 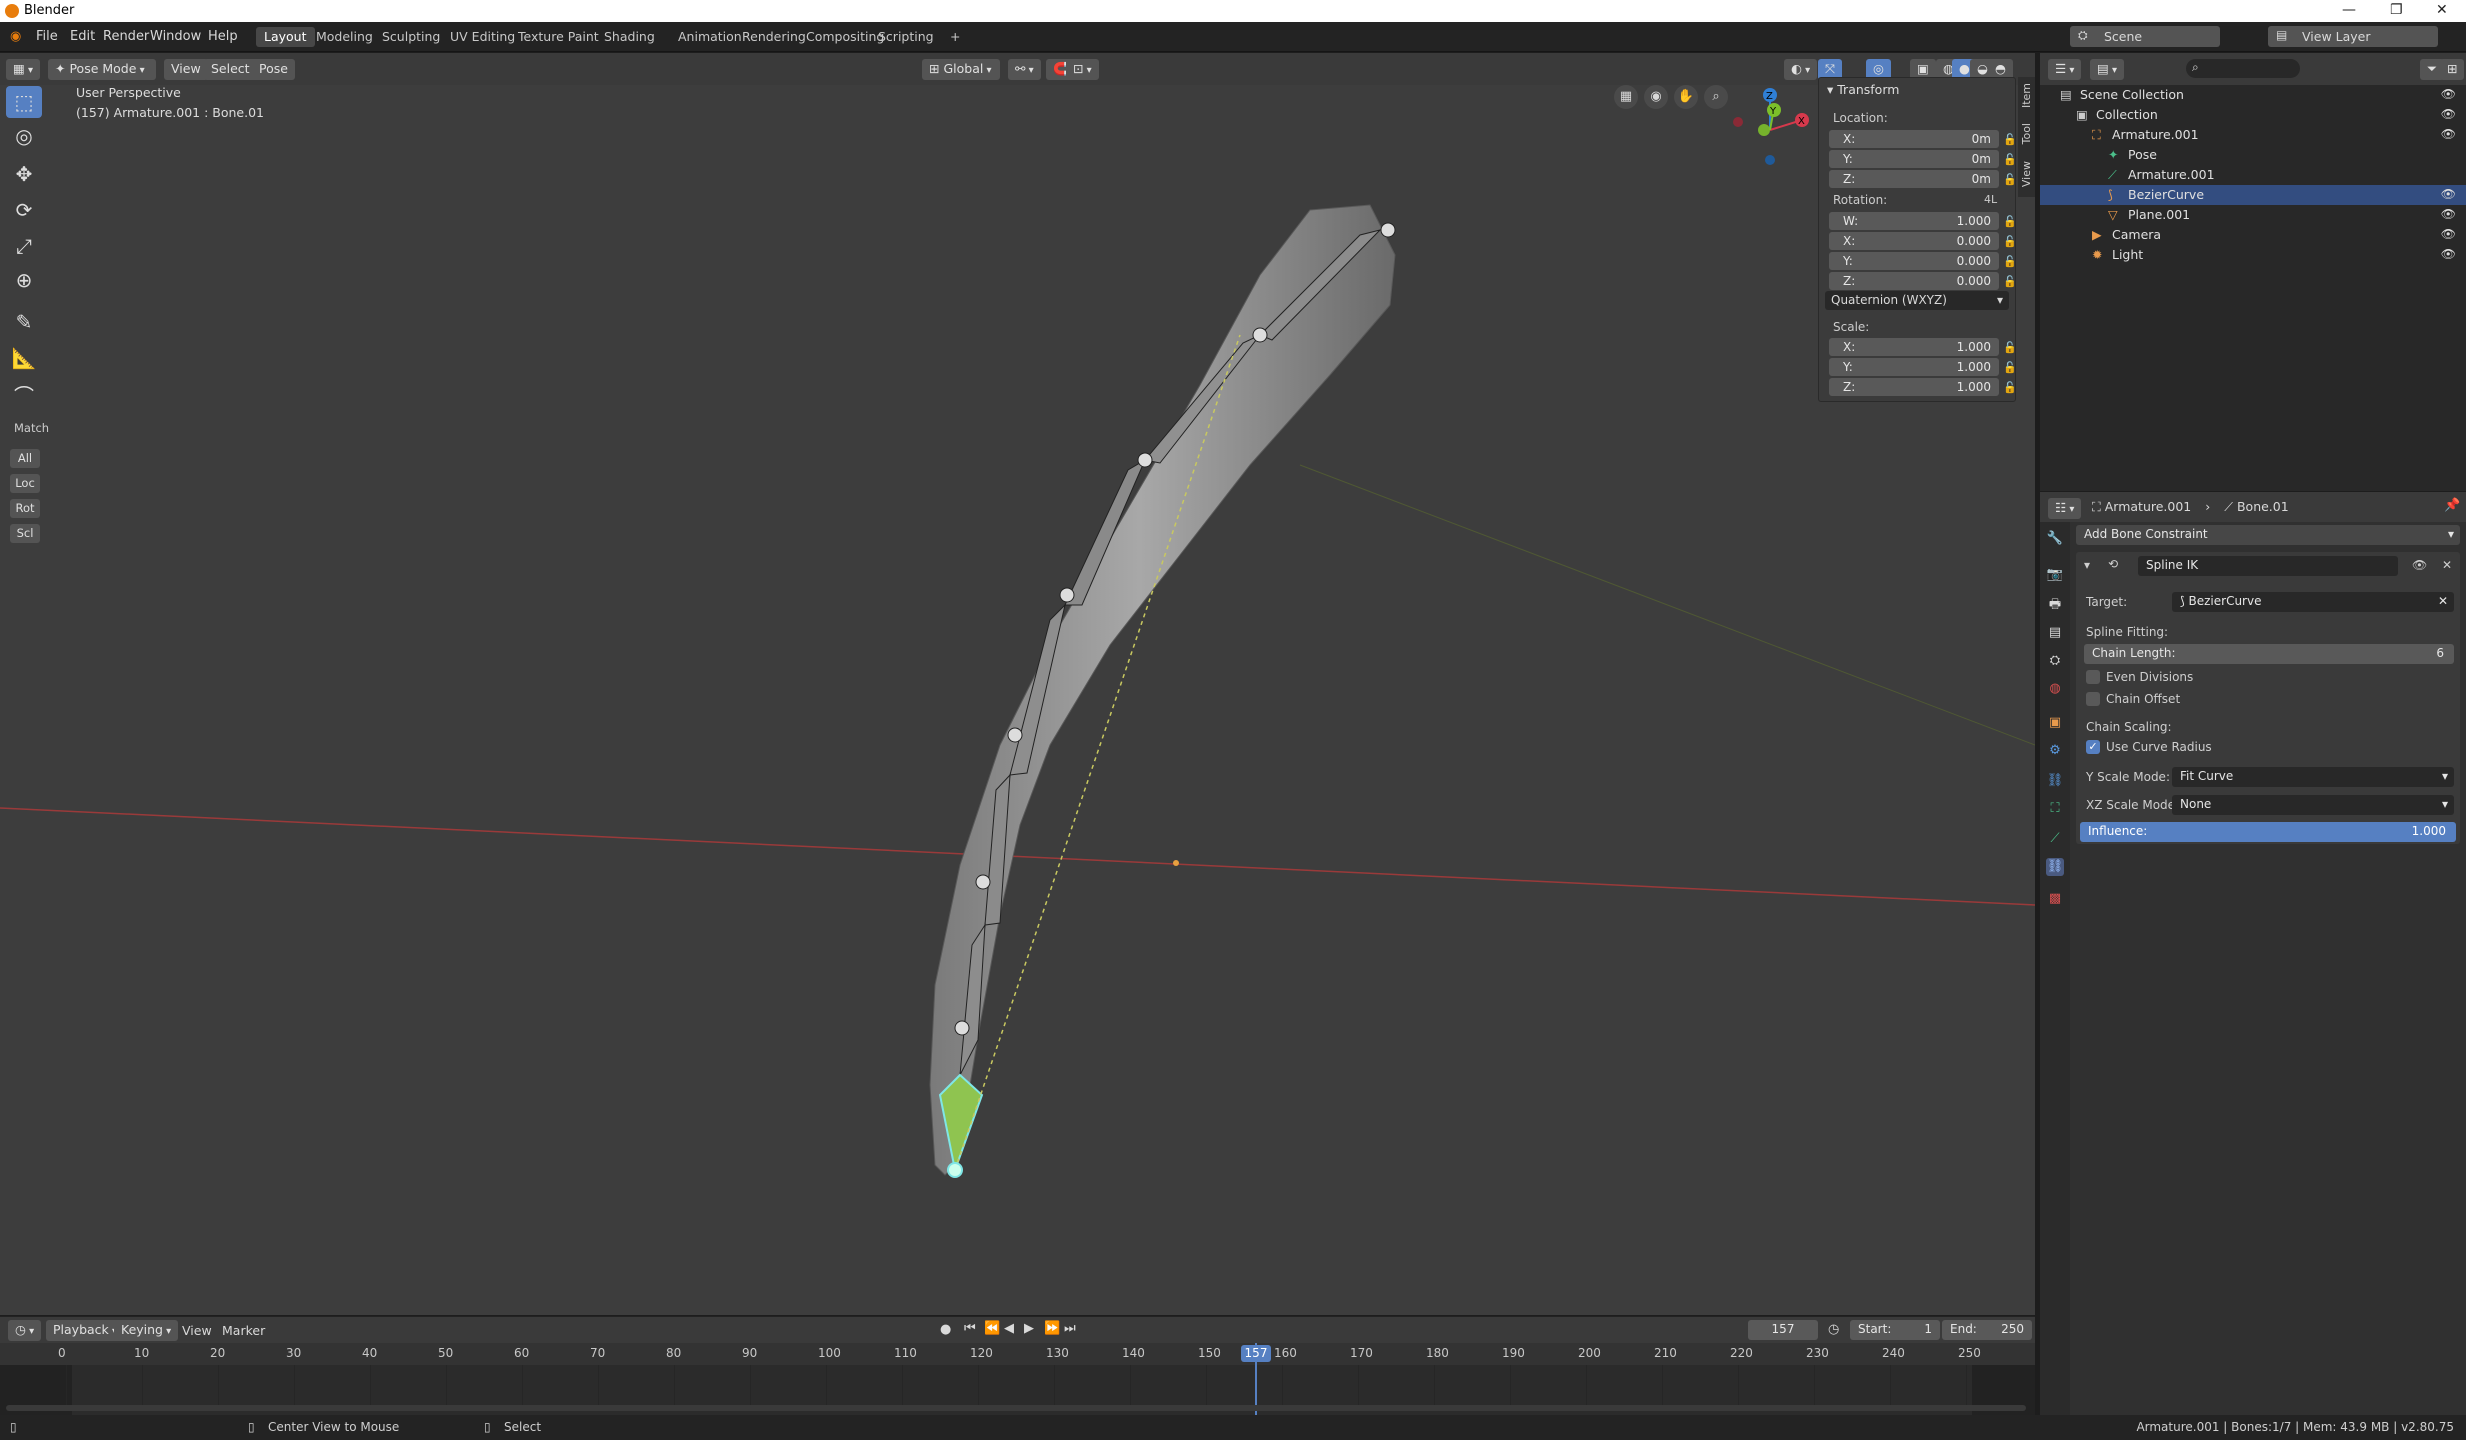 I want to click on rotation-mode-tag: 4L, so click(x=1990, y=199).